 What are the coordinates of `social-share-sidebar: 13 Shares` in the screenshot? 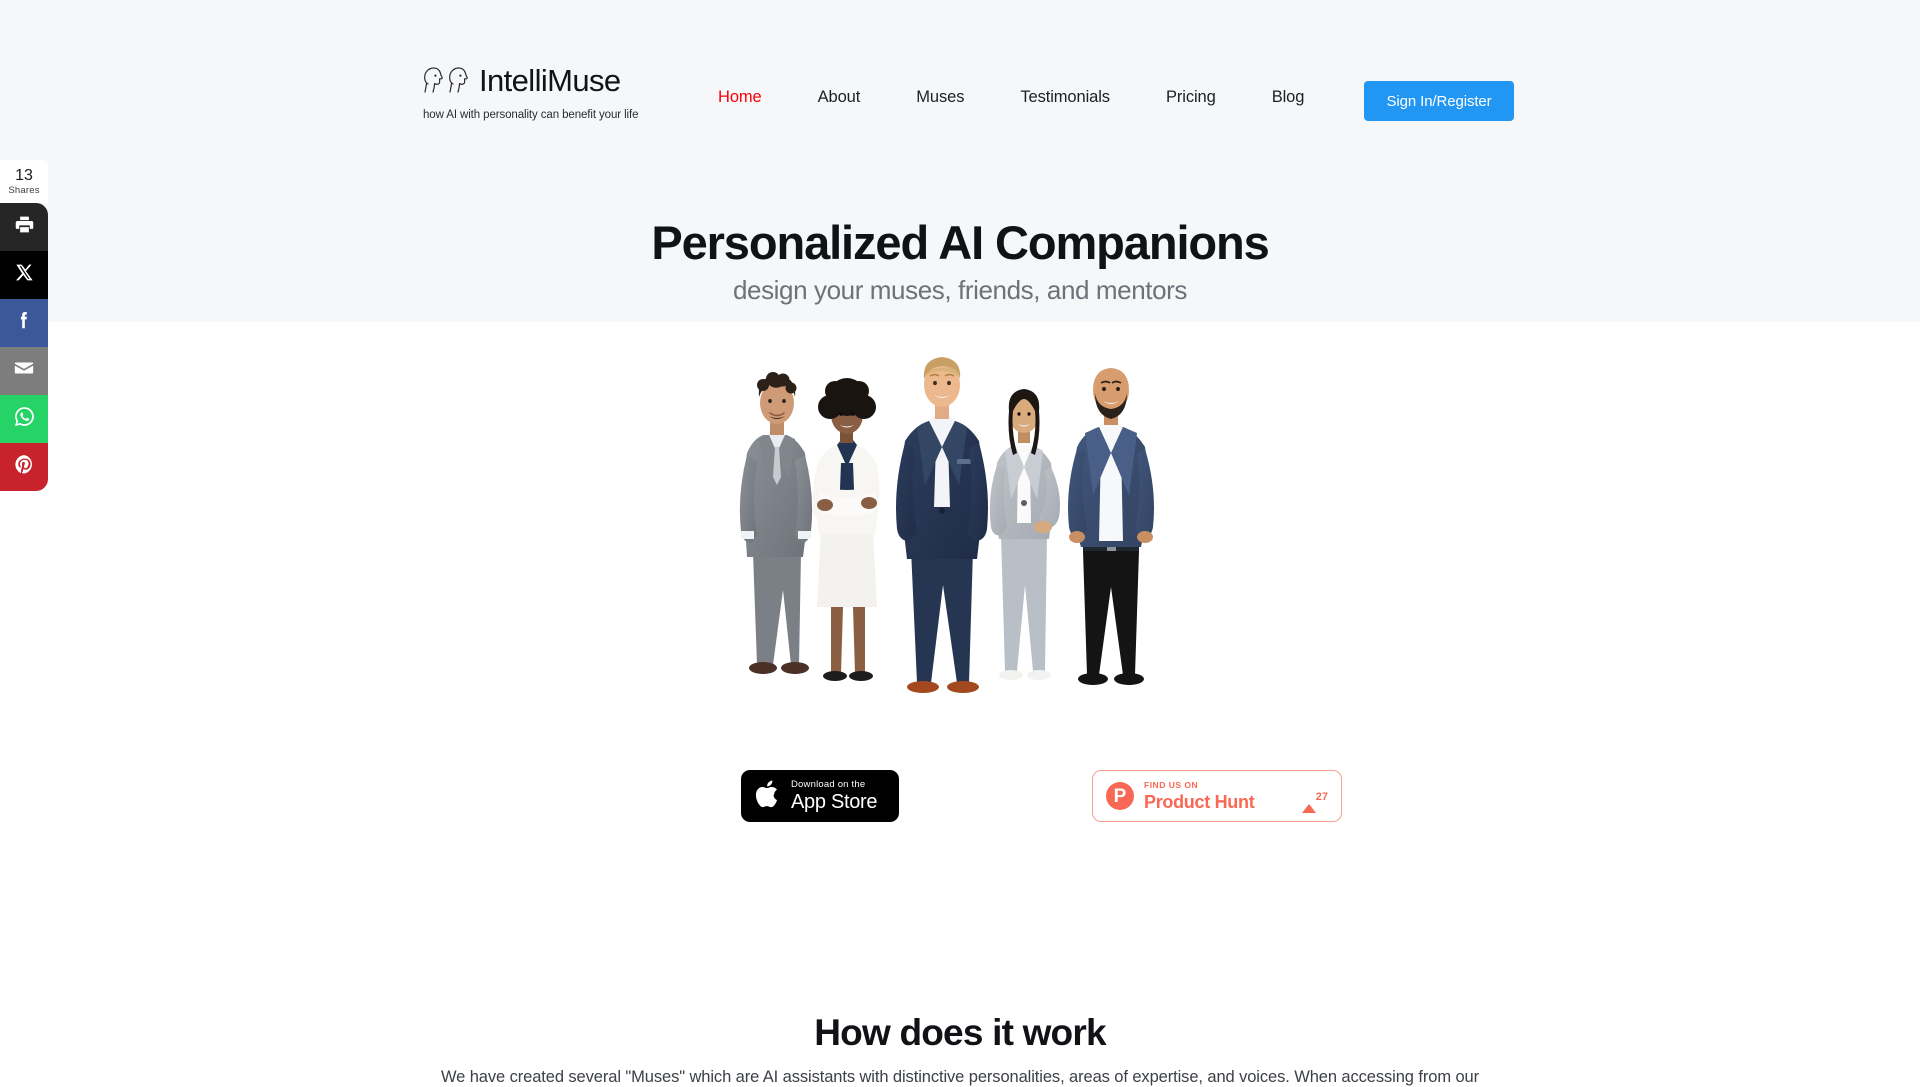 It's located at (24, 325).